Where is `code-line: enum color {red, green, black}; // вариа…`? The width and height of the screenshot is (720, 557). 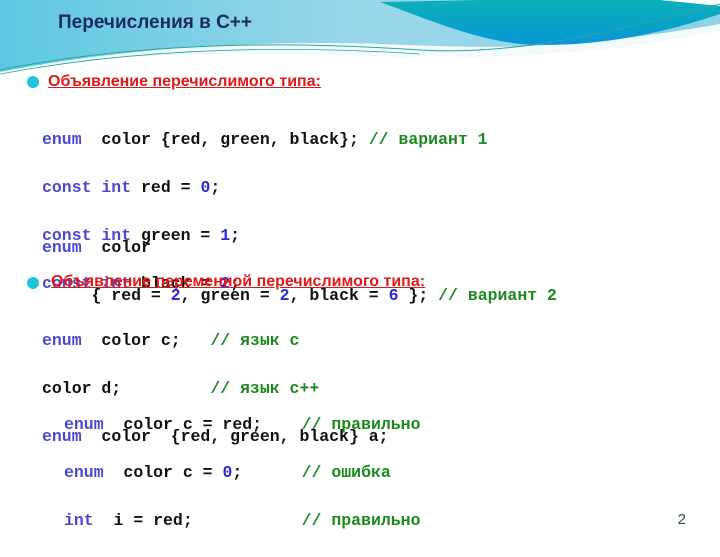 code-line: enum color {red, green, black}; // вариа… is located at coordinates (265, 139).